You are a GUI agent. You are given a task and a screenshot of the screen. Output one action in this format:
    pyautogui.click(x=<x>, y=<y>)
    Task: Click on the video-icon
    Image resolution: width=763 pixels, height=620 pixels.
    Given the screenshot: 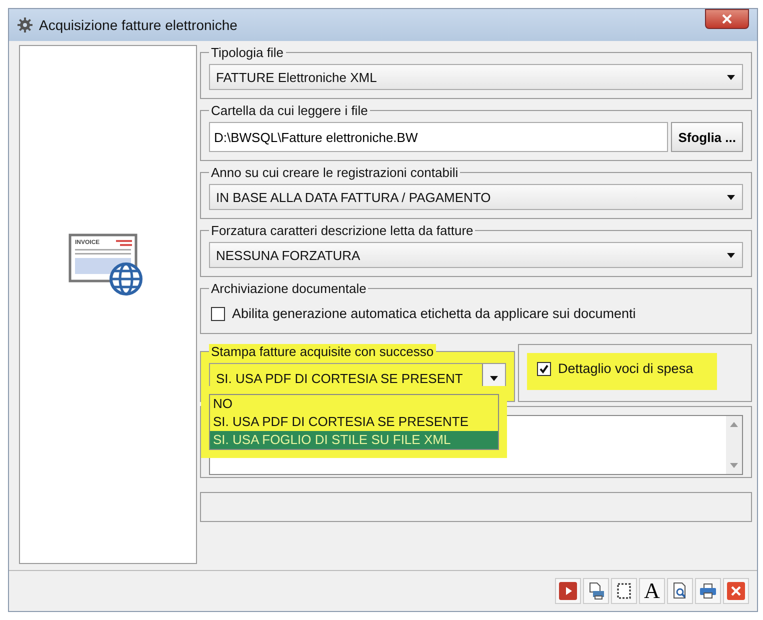 What is the action you would take?
    pyautogui.click(x=568, y=591)
    